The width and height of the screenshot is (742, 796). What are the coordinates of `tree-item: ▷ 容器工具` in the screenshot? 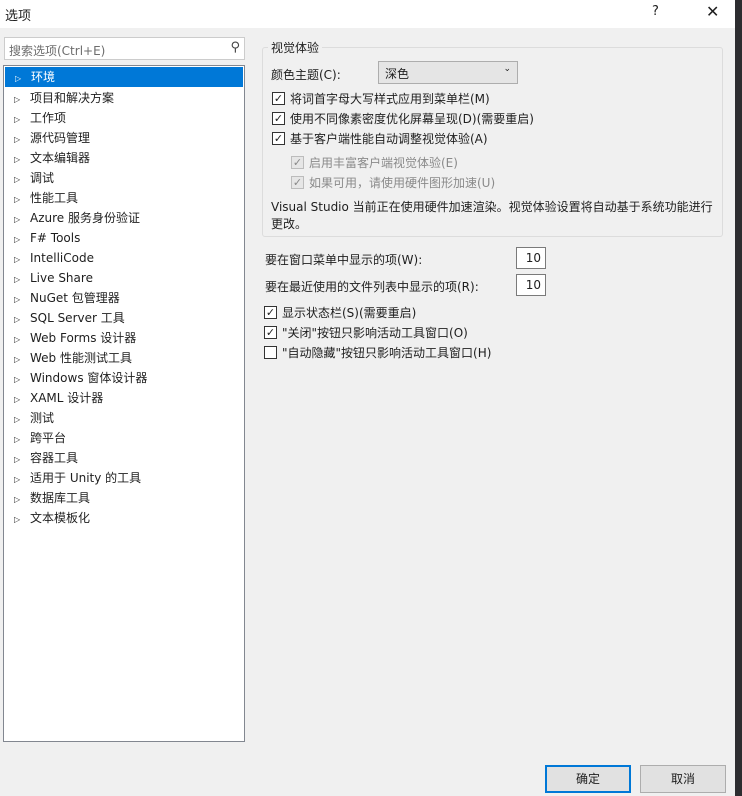 It's located at (124, 458).